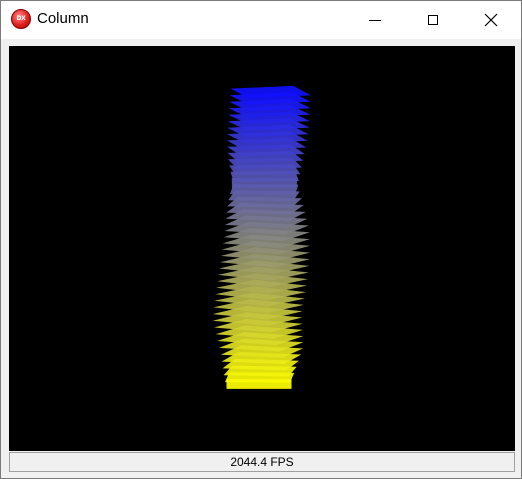 This screenshot has width=522, height=479. Describe the element at coordinates (261, 237) in the screenshot. I see `column-3d-render` at that location.